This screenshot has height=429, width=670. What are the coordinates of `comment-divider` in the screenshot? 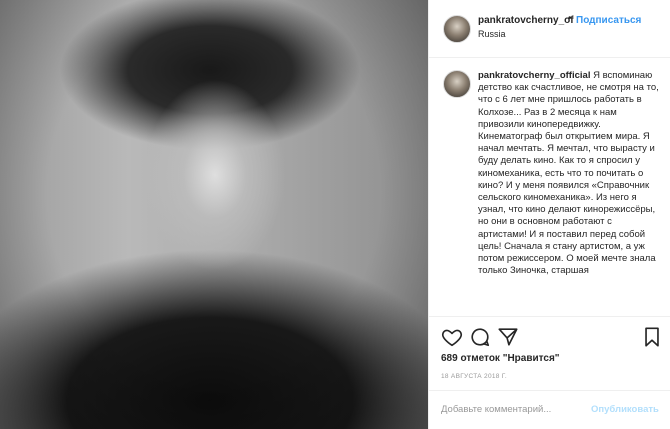 It's located at (549, 390).